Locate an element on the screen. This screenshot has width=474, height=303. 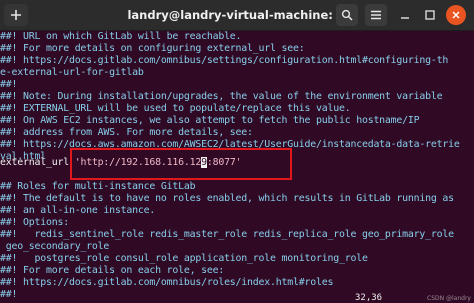
menu-button is located at coordinates (376, 15).